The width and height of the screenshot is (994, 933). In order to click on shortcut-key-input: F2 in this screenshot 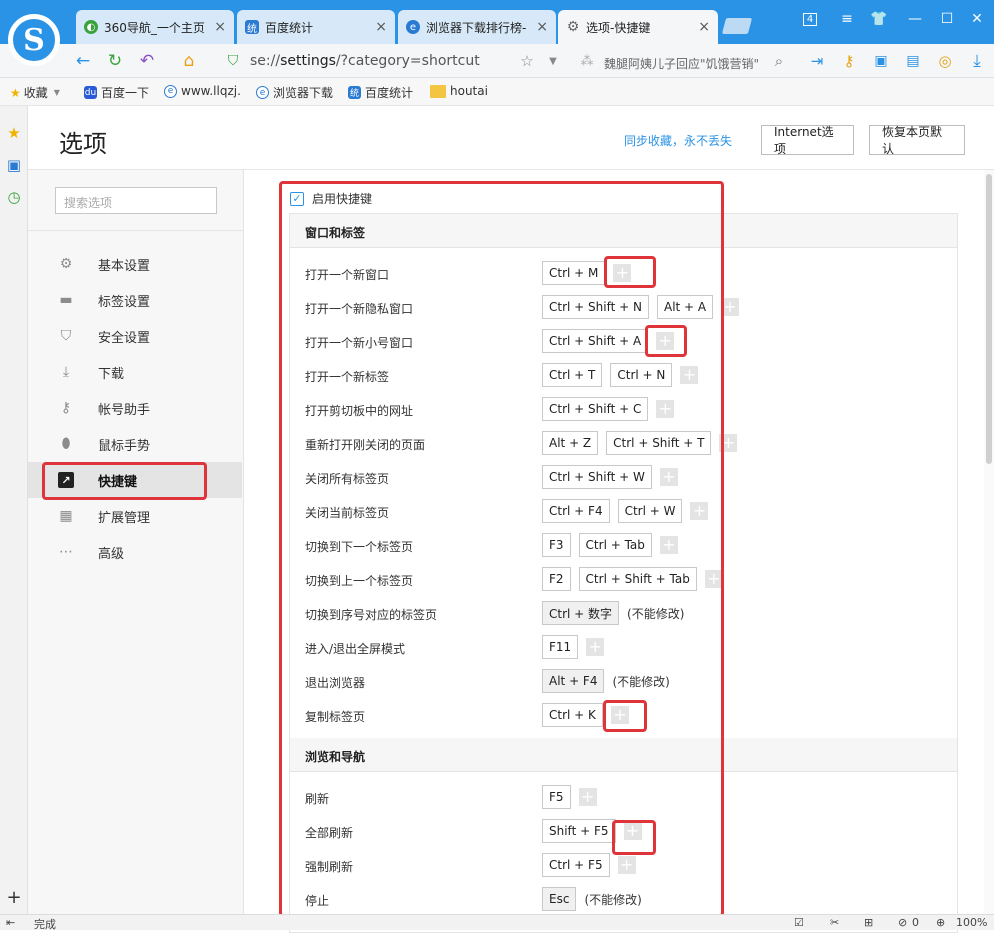, I will do `click(556, 579)`.